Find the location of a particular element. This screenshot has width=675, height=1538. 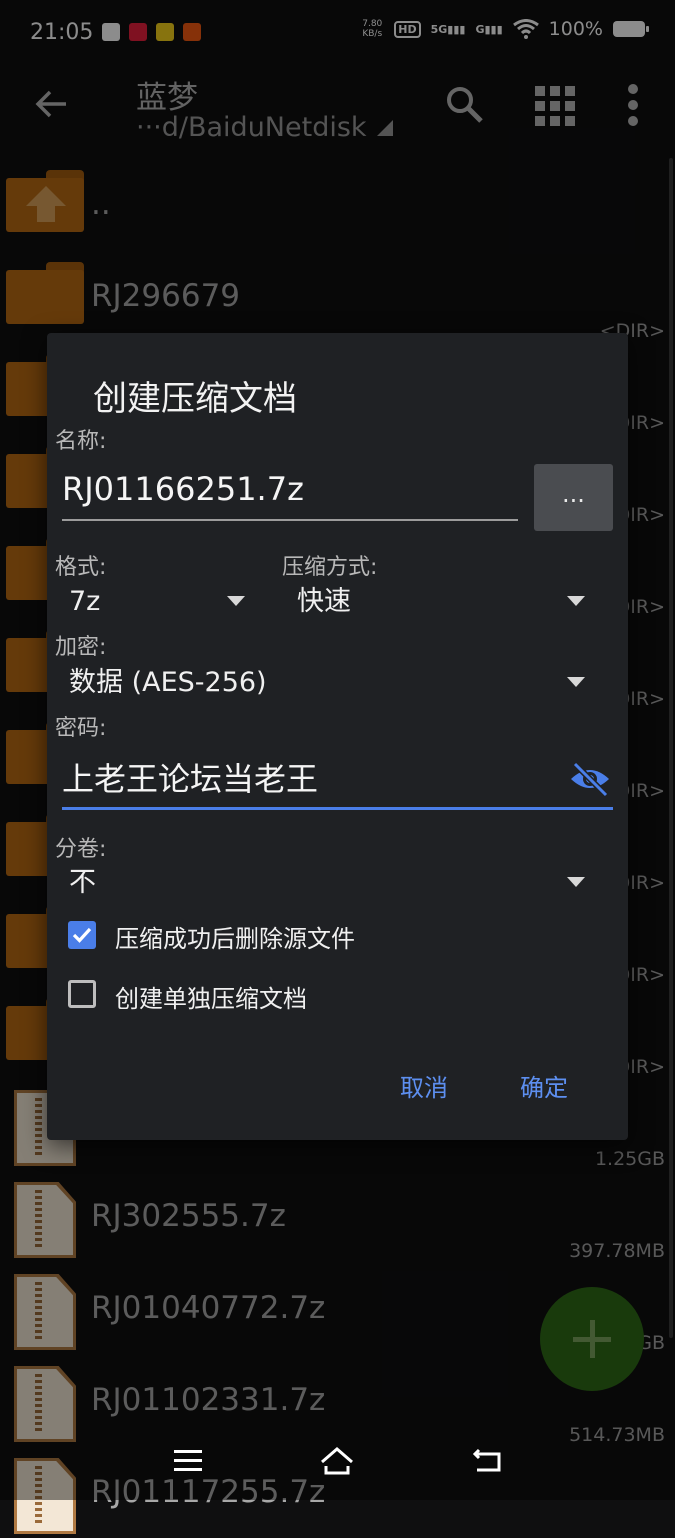

delete-source-checkbox is located at coordinates (82, 935).